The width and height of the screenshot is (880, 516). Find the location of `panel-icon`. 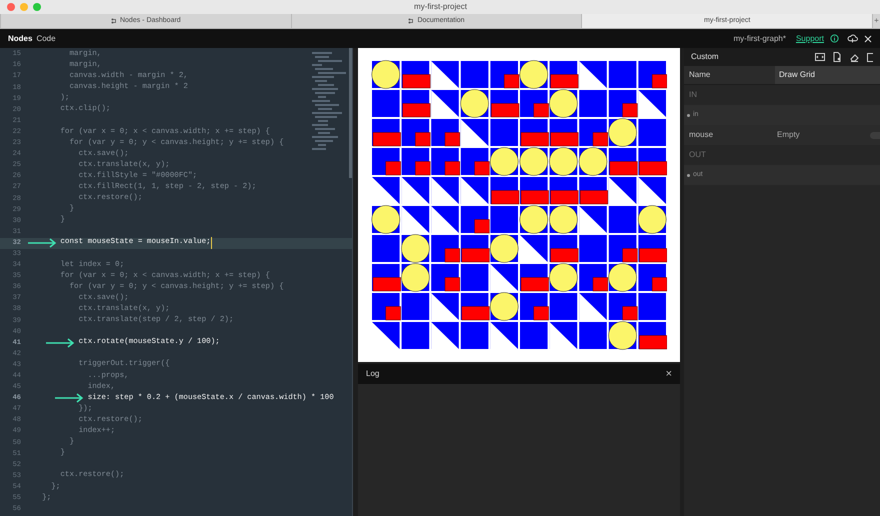

panel-icon is located at coordinates (870, 57).